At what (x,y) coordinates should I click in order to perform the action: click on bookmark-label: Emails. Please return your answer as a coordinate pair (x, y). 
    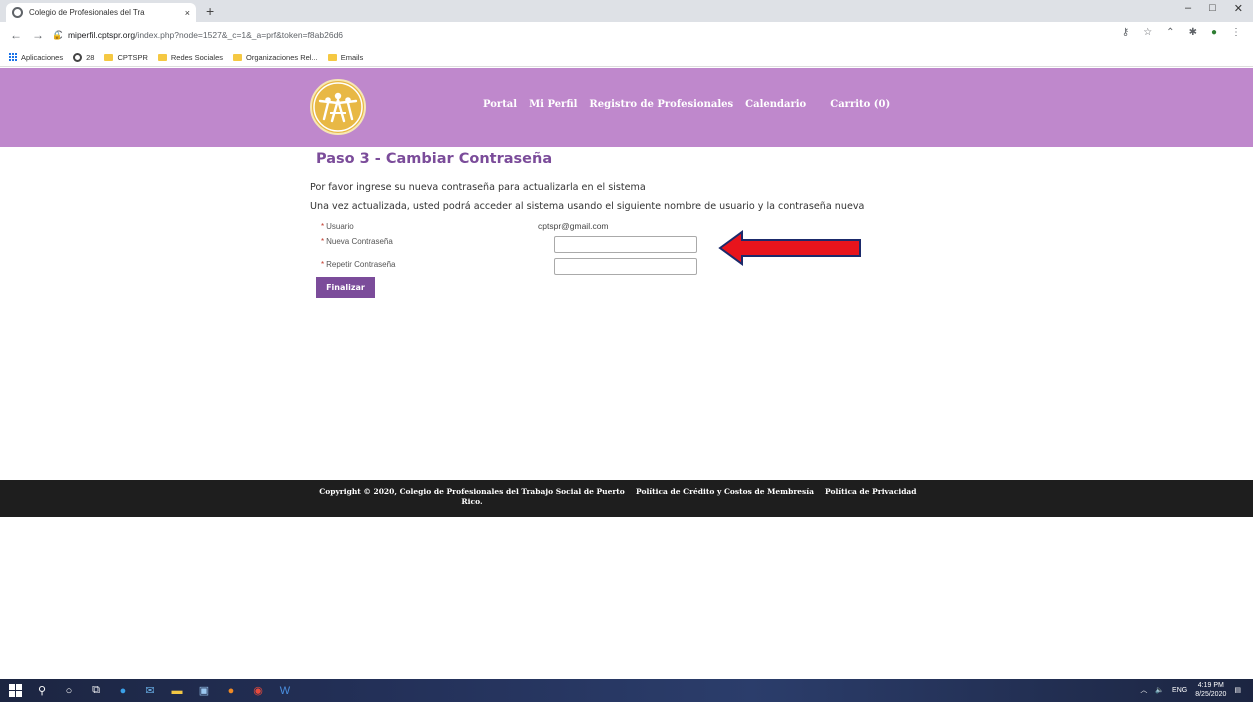
    Looking at the image, I should click on (352, 57).